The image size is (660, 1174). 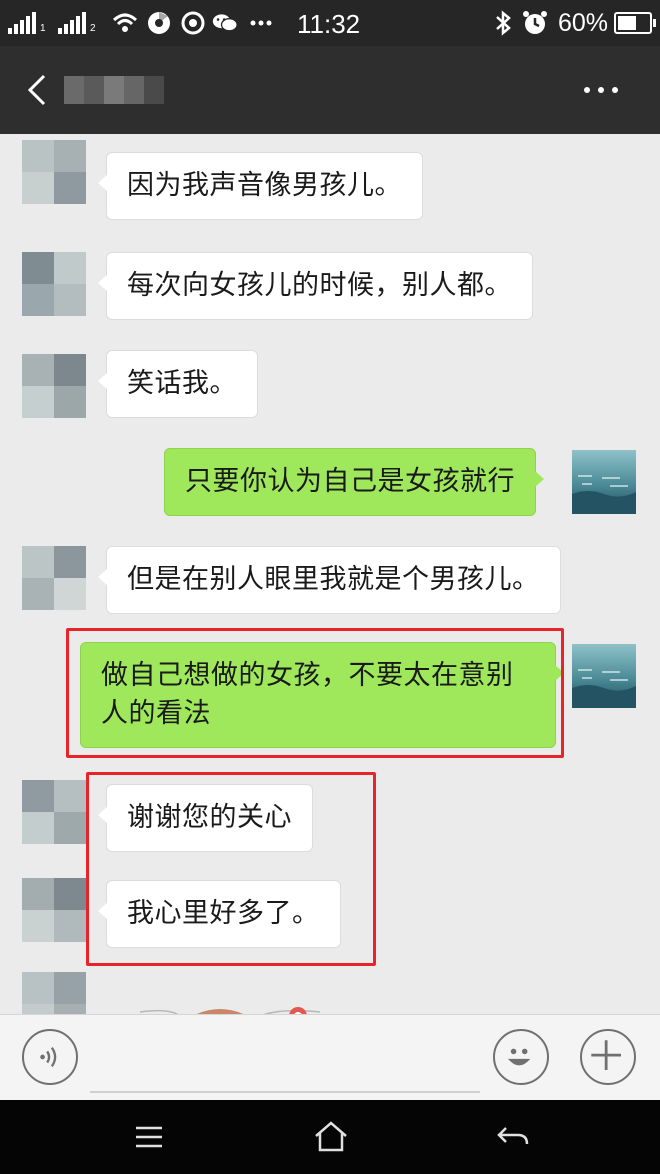 What do you see at coordinates (503, 23) in the screenshot?
I see `bluetooth-icon` at bounding box center [503, 23].